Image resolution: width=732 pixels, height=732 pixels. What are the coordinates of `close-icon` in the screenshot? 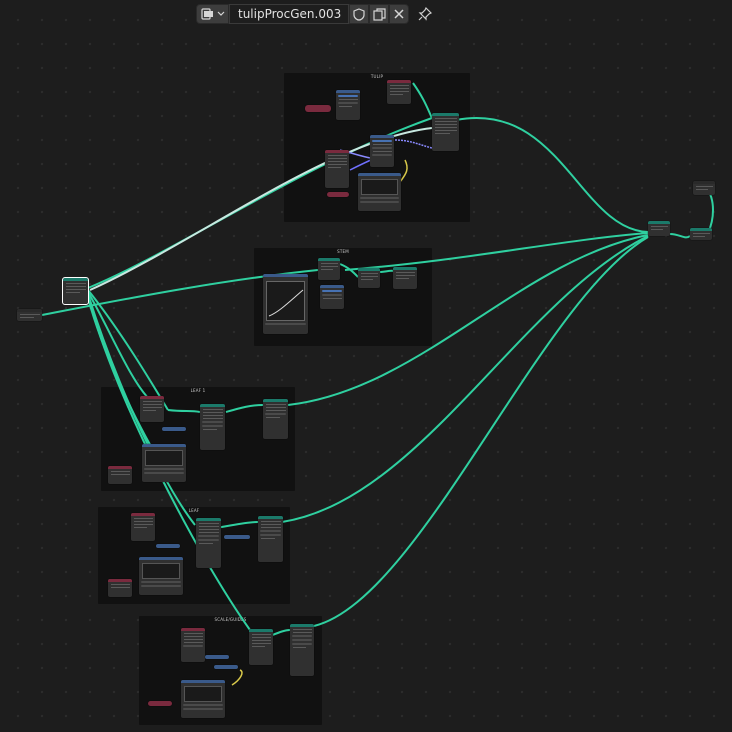 It's located at (399, 14).